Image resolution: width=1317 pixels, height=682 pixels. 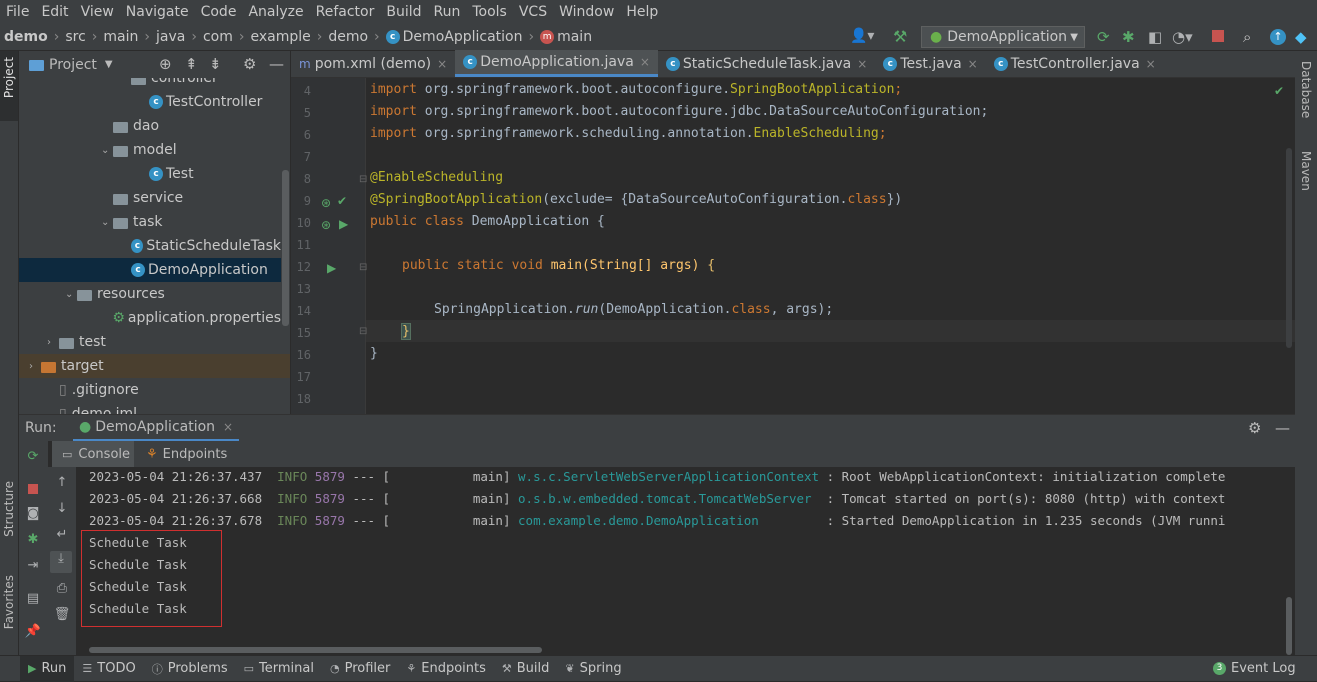 I want to click on user-icon: 👤▾, so click(x=862, y=36).